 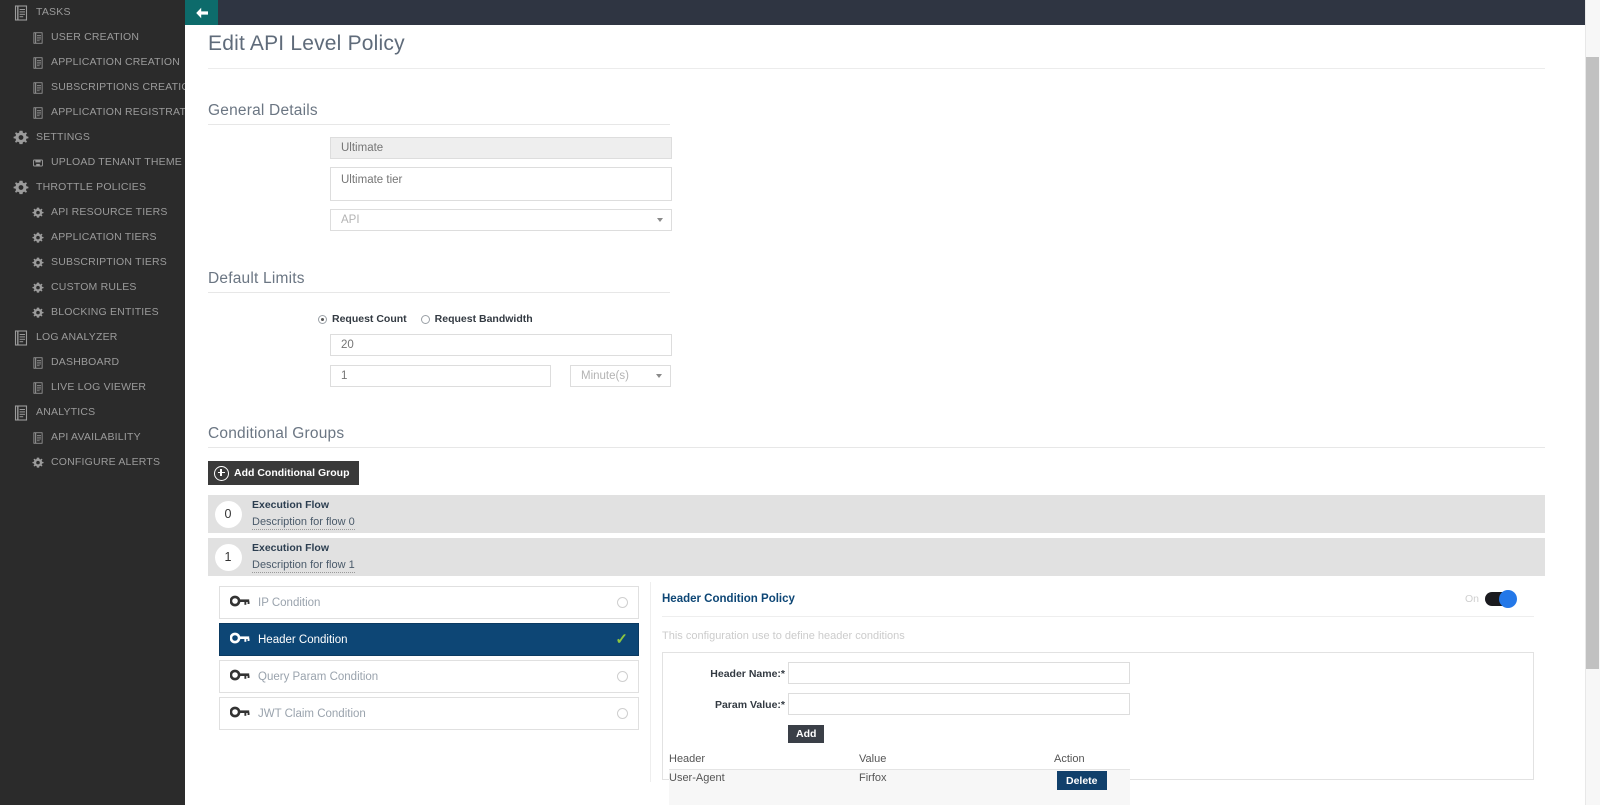 What do you see at coordinates (92, 287) in the screenshot?
I see `sidebar-item-custom-rules: CUSTOM RULES` at bounding box center [92, 287].